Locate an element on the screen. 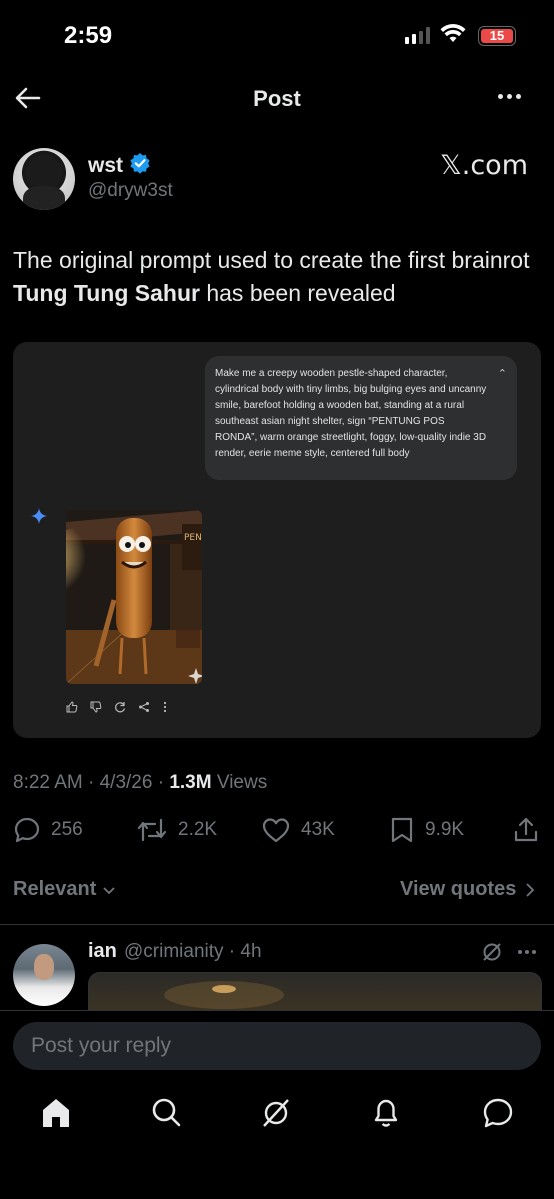  tweet-actions: 256 2.2K 43K 9.9K is located at coordinates (278, 833).